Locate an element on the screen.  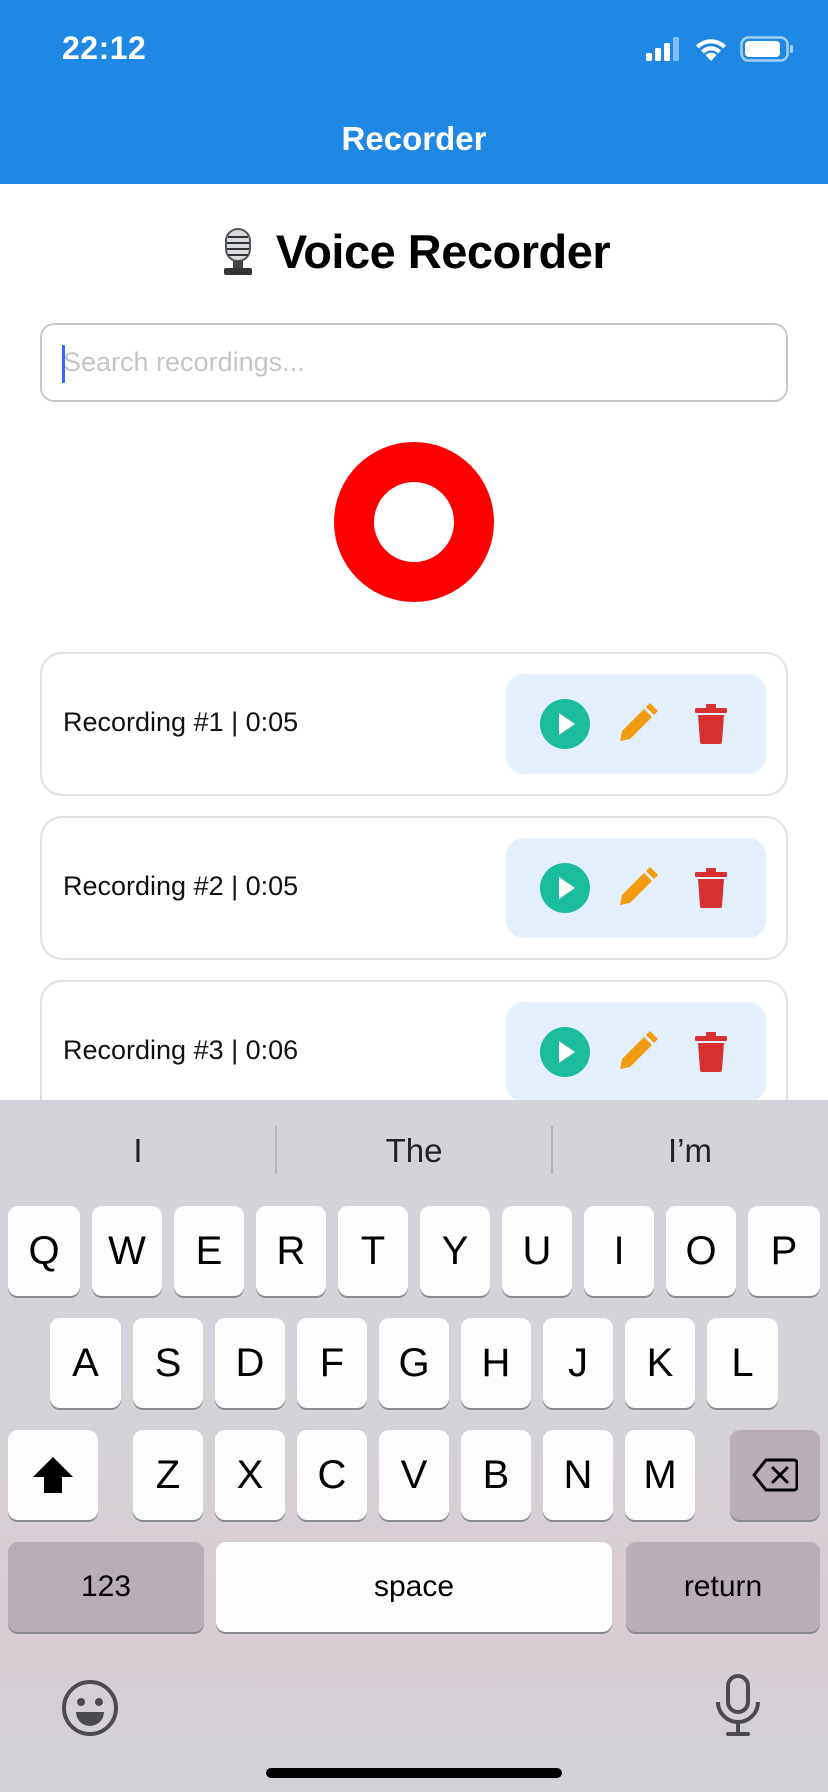
suggestion-bar: I The I’m is located at coordinates (414, 1150).